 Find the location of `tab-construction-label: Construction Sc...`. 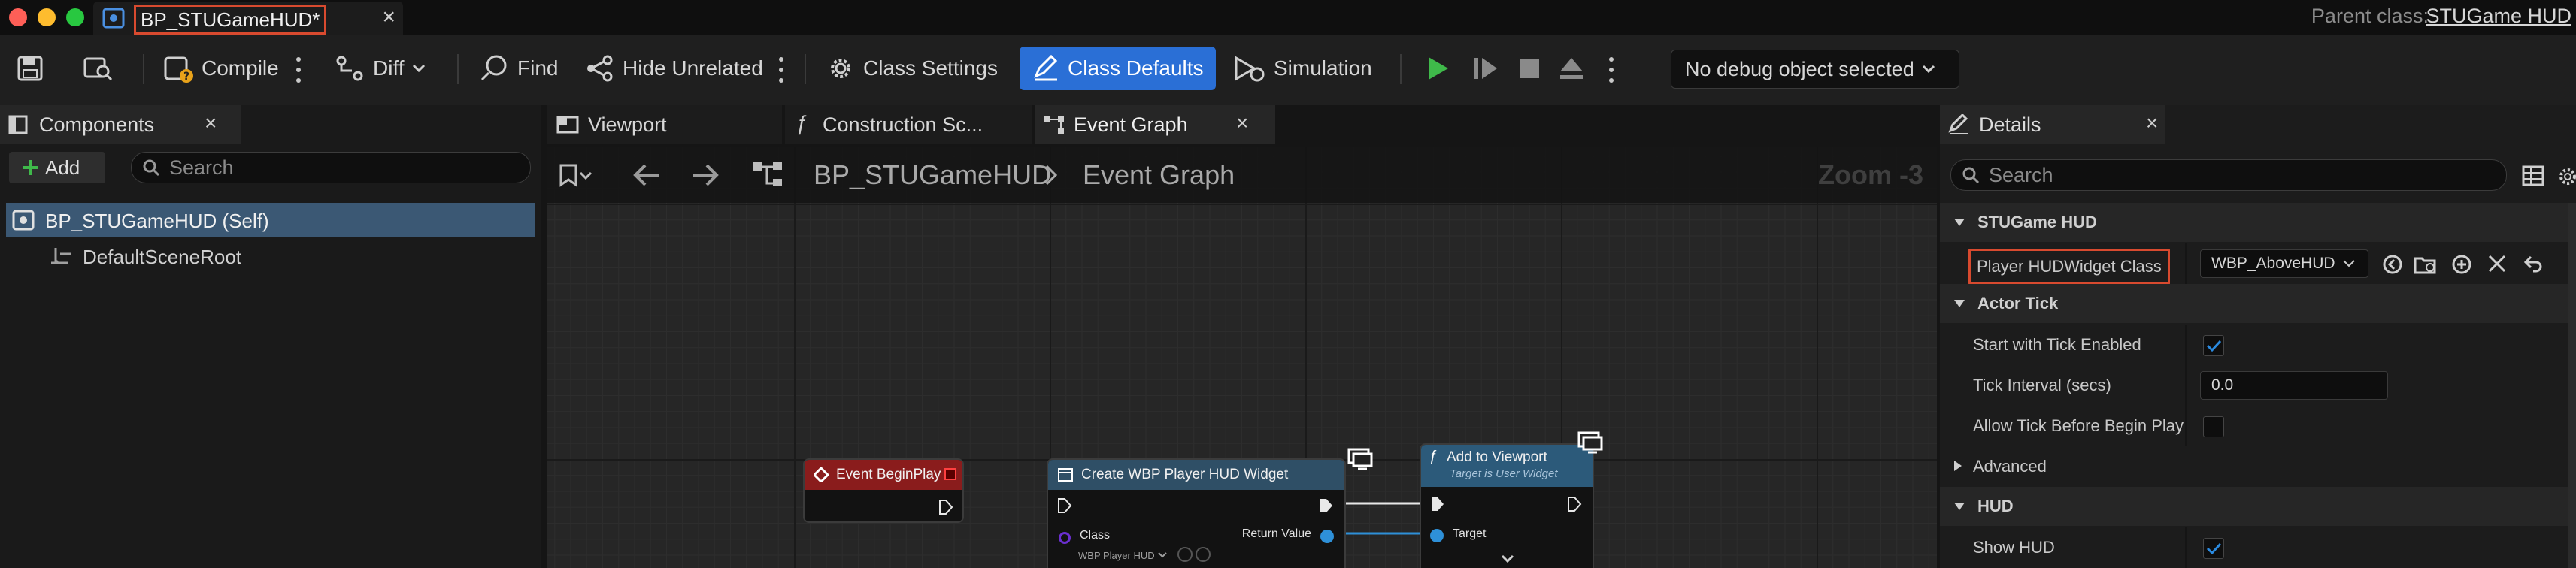

tab-construction-label: Construction Sc... is located at coordinates (903, 124).